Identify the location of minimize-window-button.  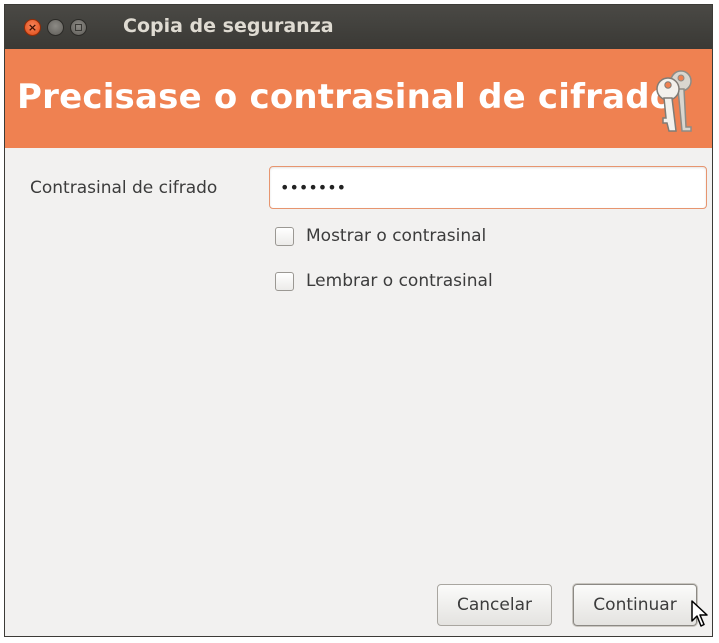
(55, 27).